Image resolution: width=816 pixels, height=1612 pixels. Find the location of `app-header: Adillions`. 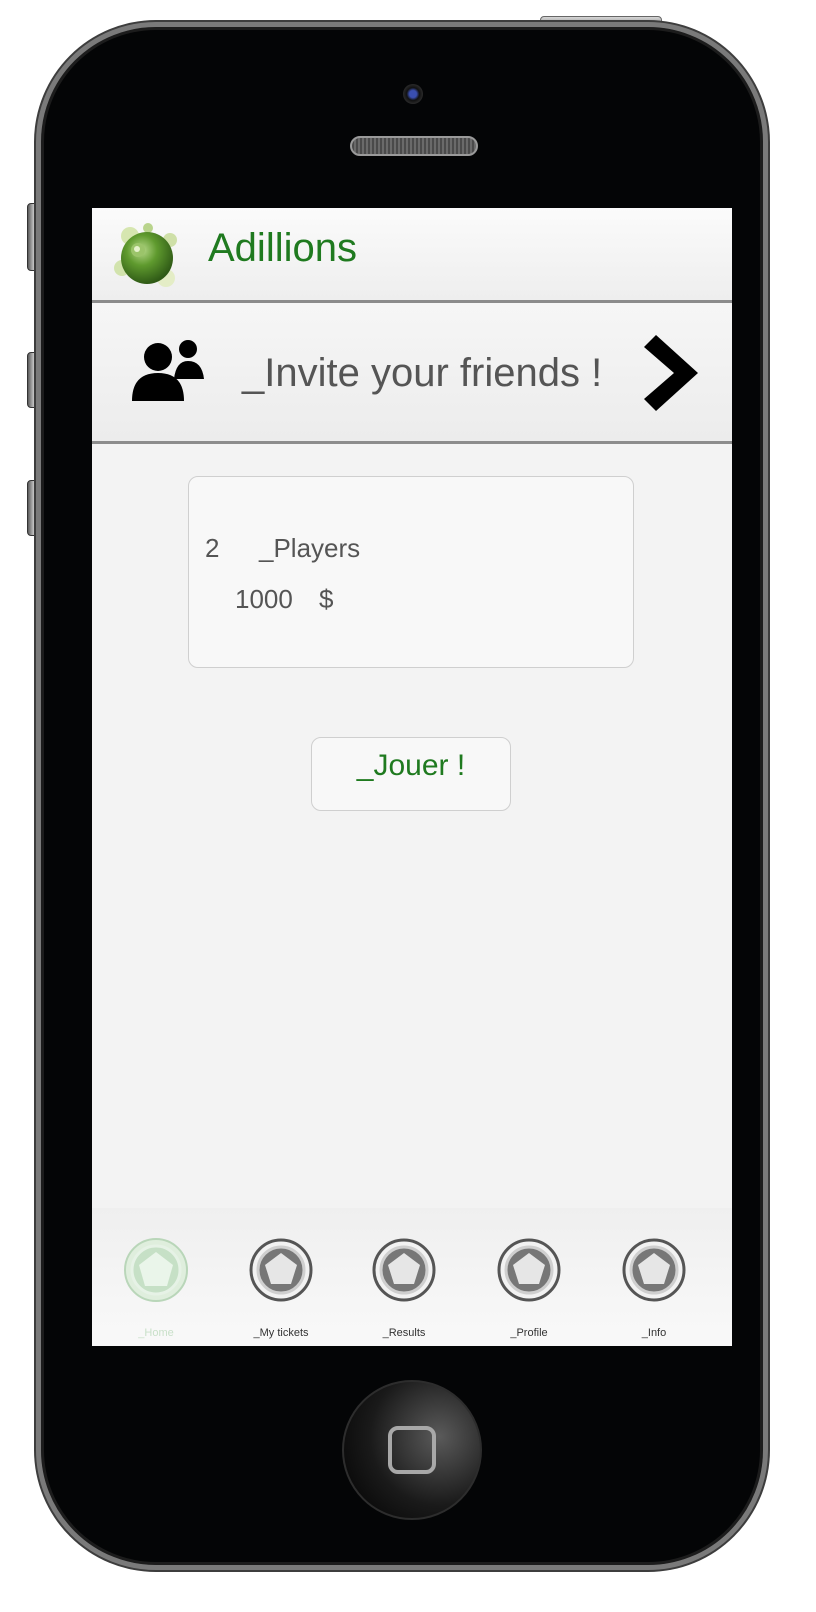

app-header: Adillions is located at coordinates (412, 255).